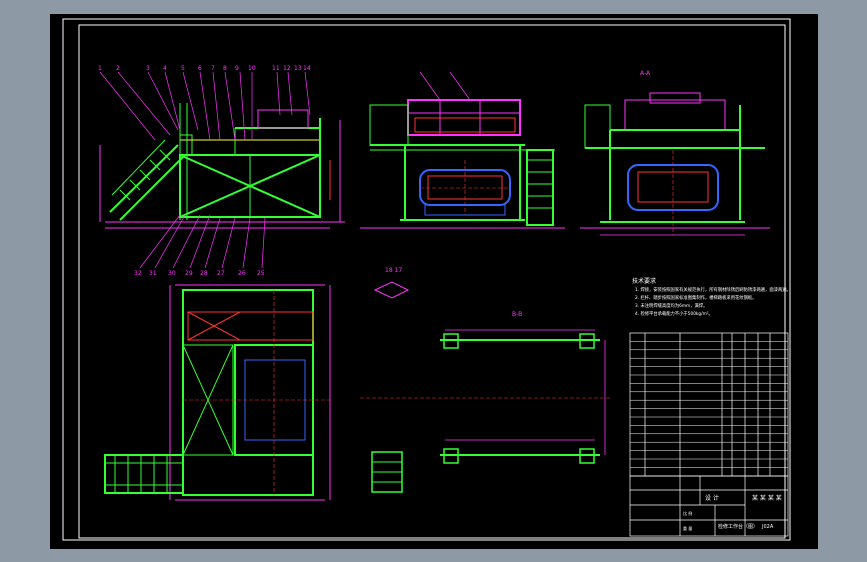 The image size is (867, 562). I want to click on balloon-32: 32, so click(138, 273).